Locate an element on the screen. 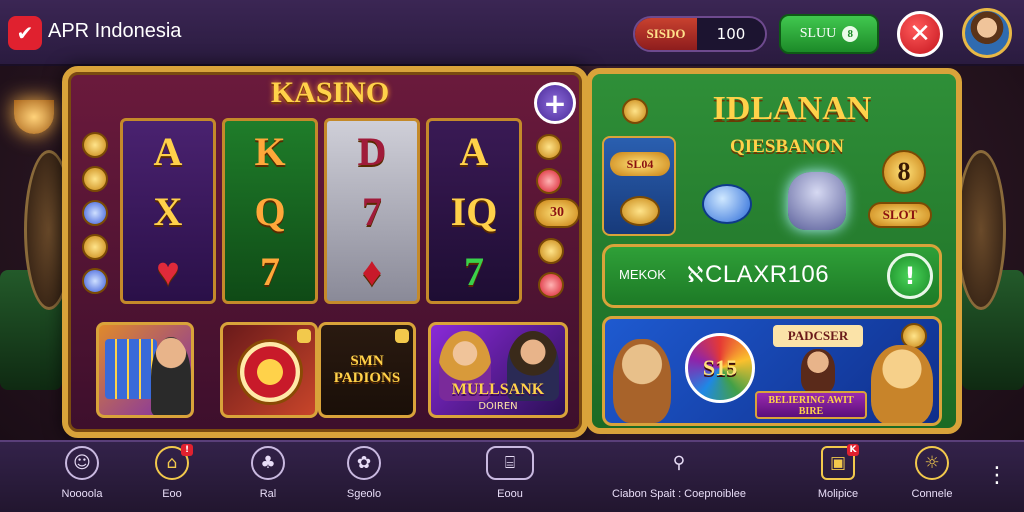 The image size is (1024, 512). slot-machine-title: KASINO is located at coordinates (330, 92).